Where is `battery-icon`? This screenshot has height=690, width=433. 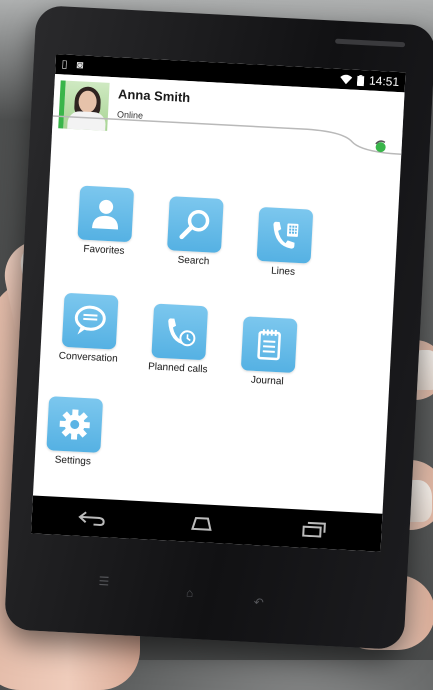 battery-icon is located at coordinates (360, 80).